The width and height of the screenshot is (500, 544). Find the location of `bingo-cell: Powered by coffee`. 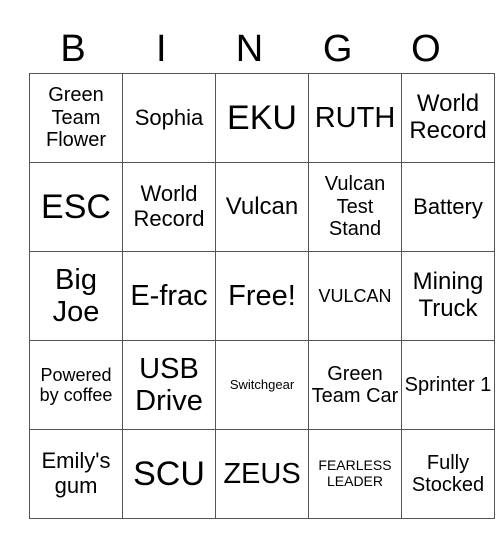

bingo-cell: Powered by coffee is located at coordinates (76, 385).